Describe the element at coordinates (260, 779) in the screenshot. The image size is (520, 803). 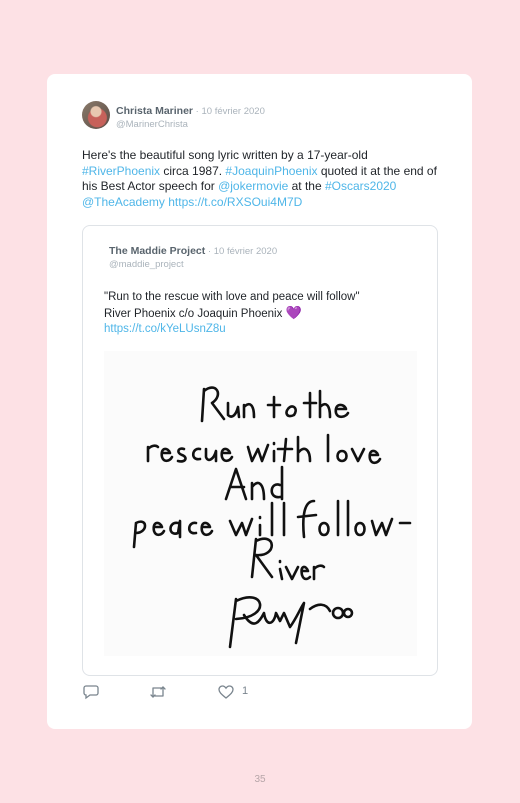
I see `page-number: 35` at that location.